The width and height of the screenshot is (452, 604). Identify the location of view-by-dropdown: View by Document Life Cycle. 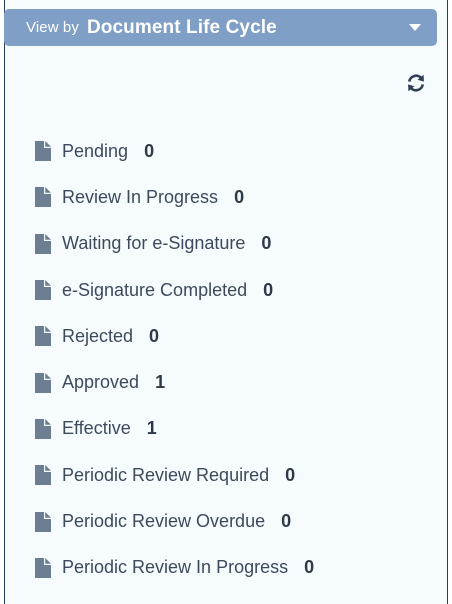
(220, 27).